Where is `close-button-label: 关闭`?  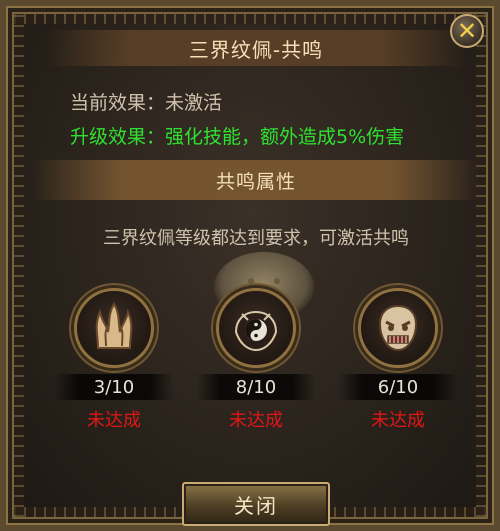
close-button-label: 关闭 is located at coordinates (256, 505).